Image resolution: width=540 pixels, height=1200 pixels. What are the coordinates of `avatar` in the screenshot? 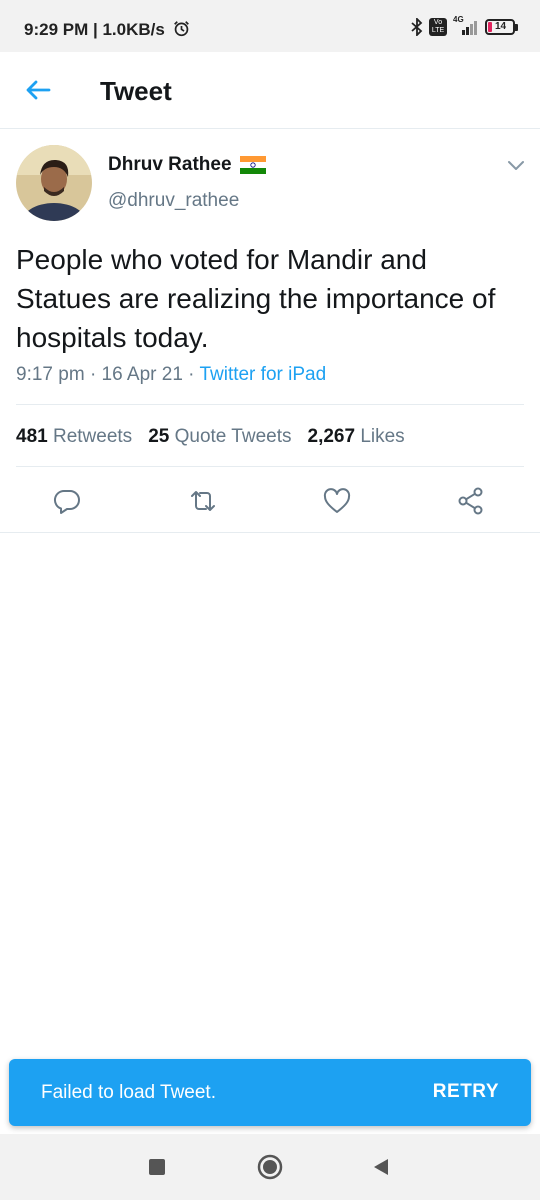 It's located at (54, 183).